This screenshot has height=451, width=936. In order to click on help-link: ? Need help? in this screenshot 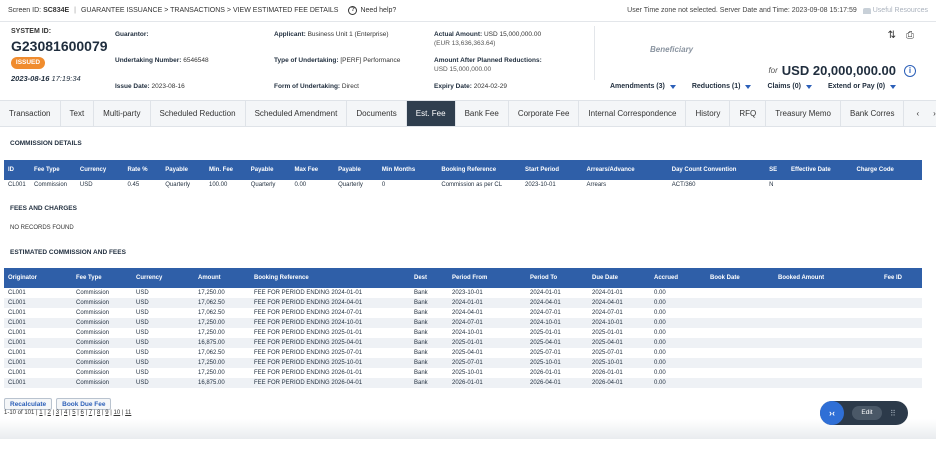, I will do `click(372, 10)`.